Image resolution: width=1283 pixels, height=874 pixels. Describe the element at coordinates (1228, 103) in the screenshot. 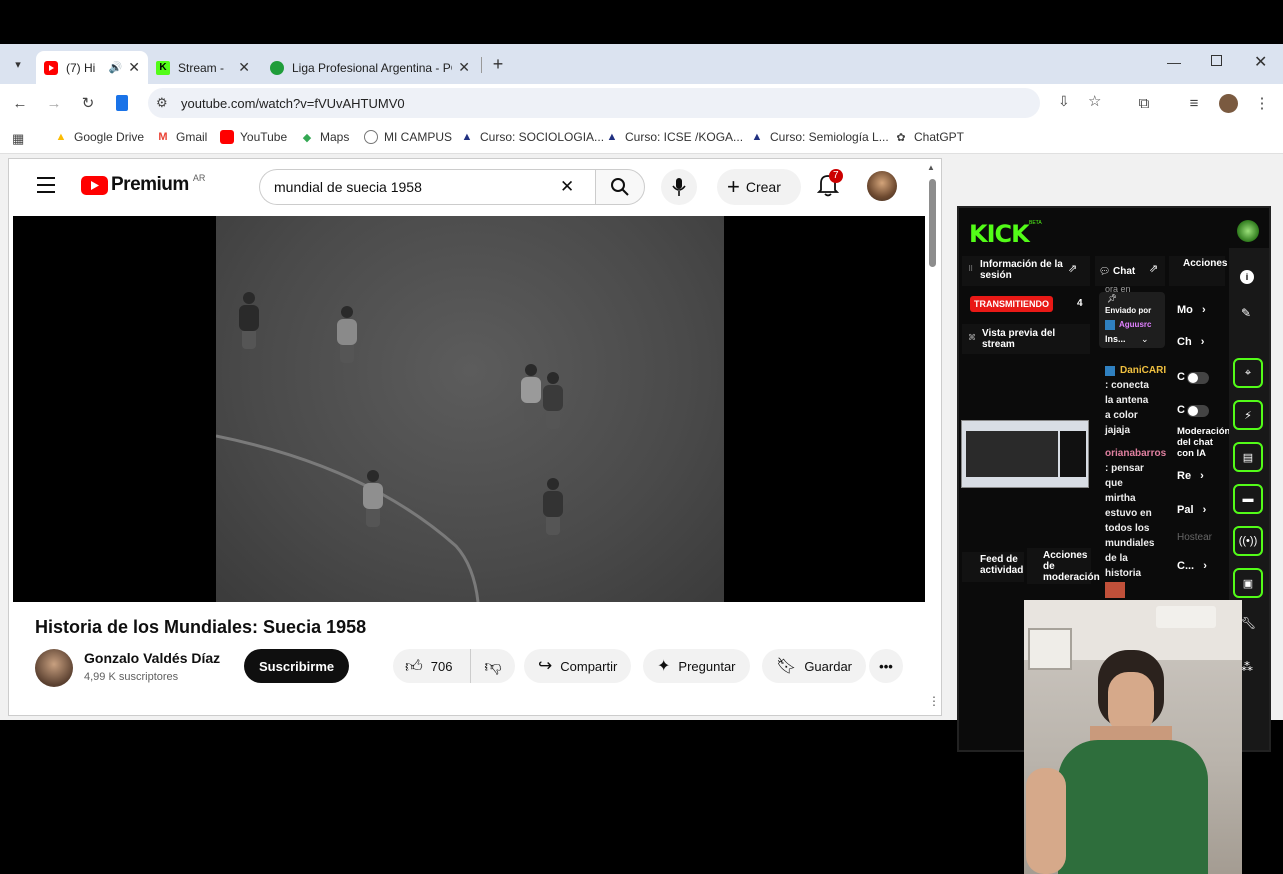

I see `profile-avatar` at that location.